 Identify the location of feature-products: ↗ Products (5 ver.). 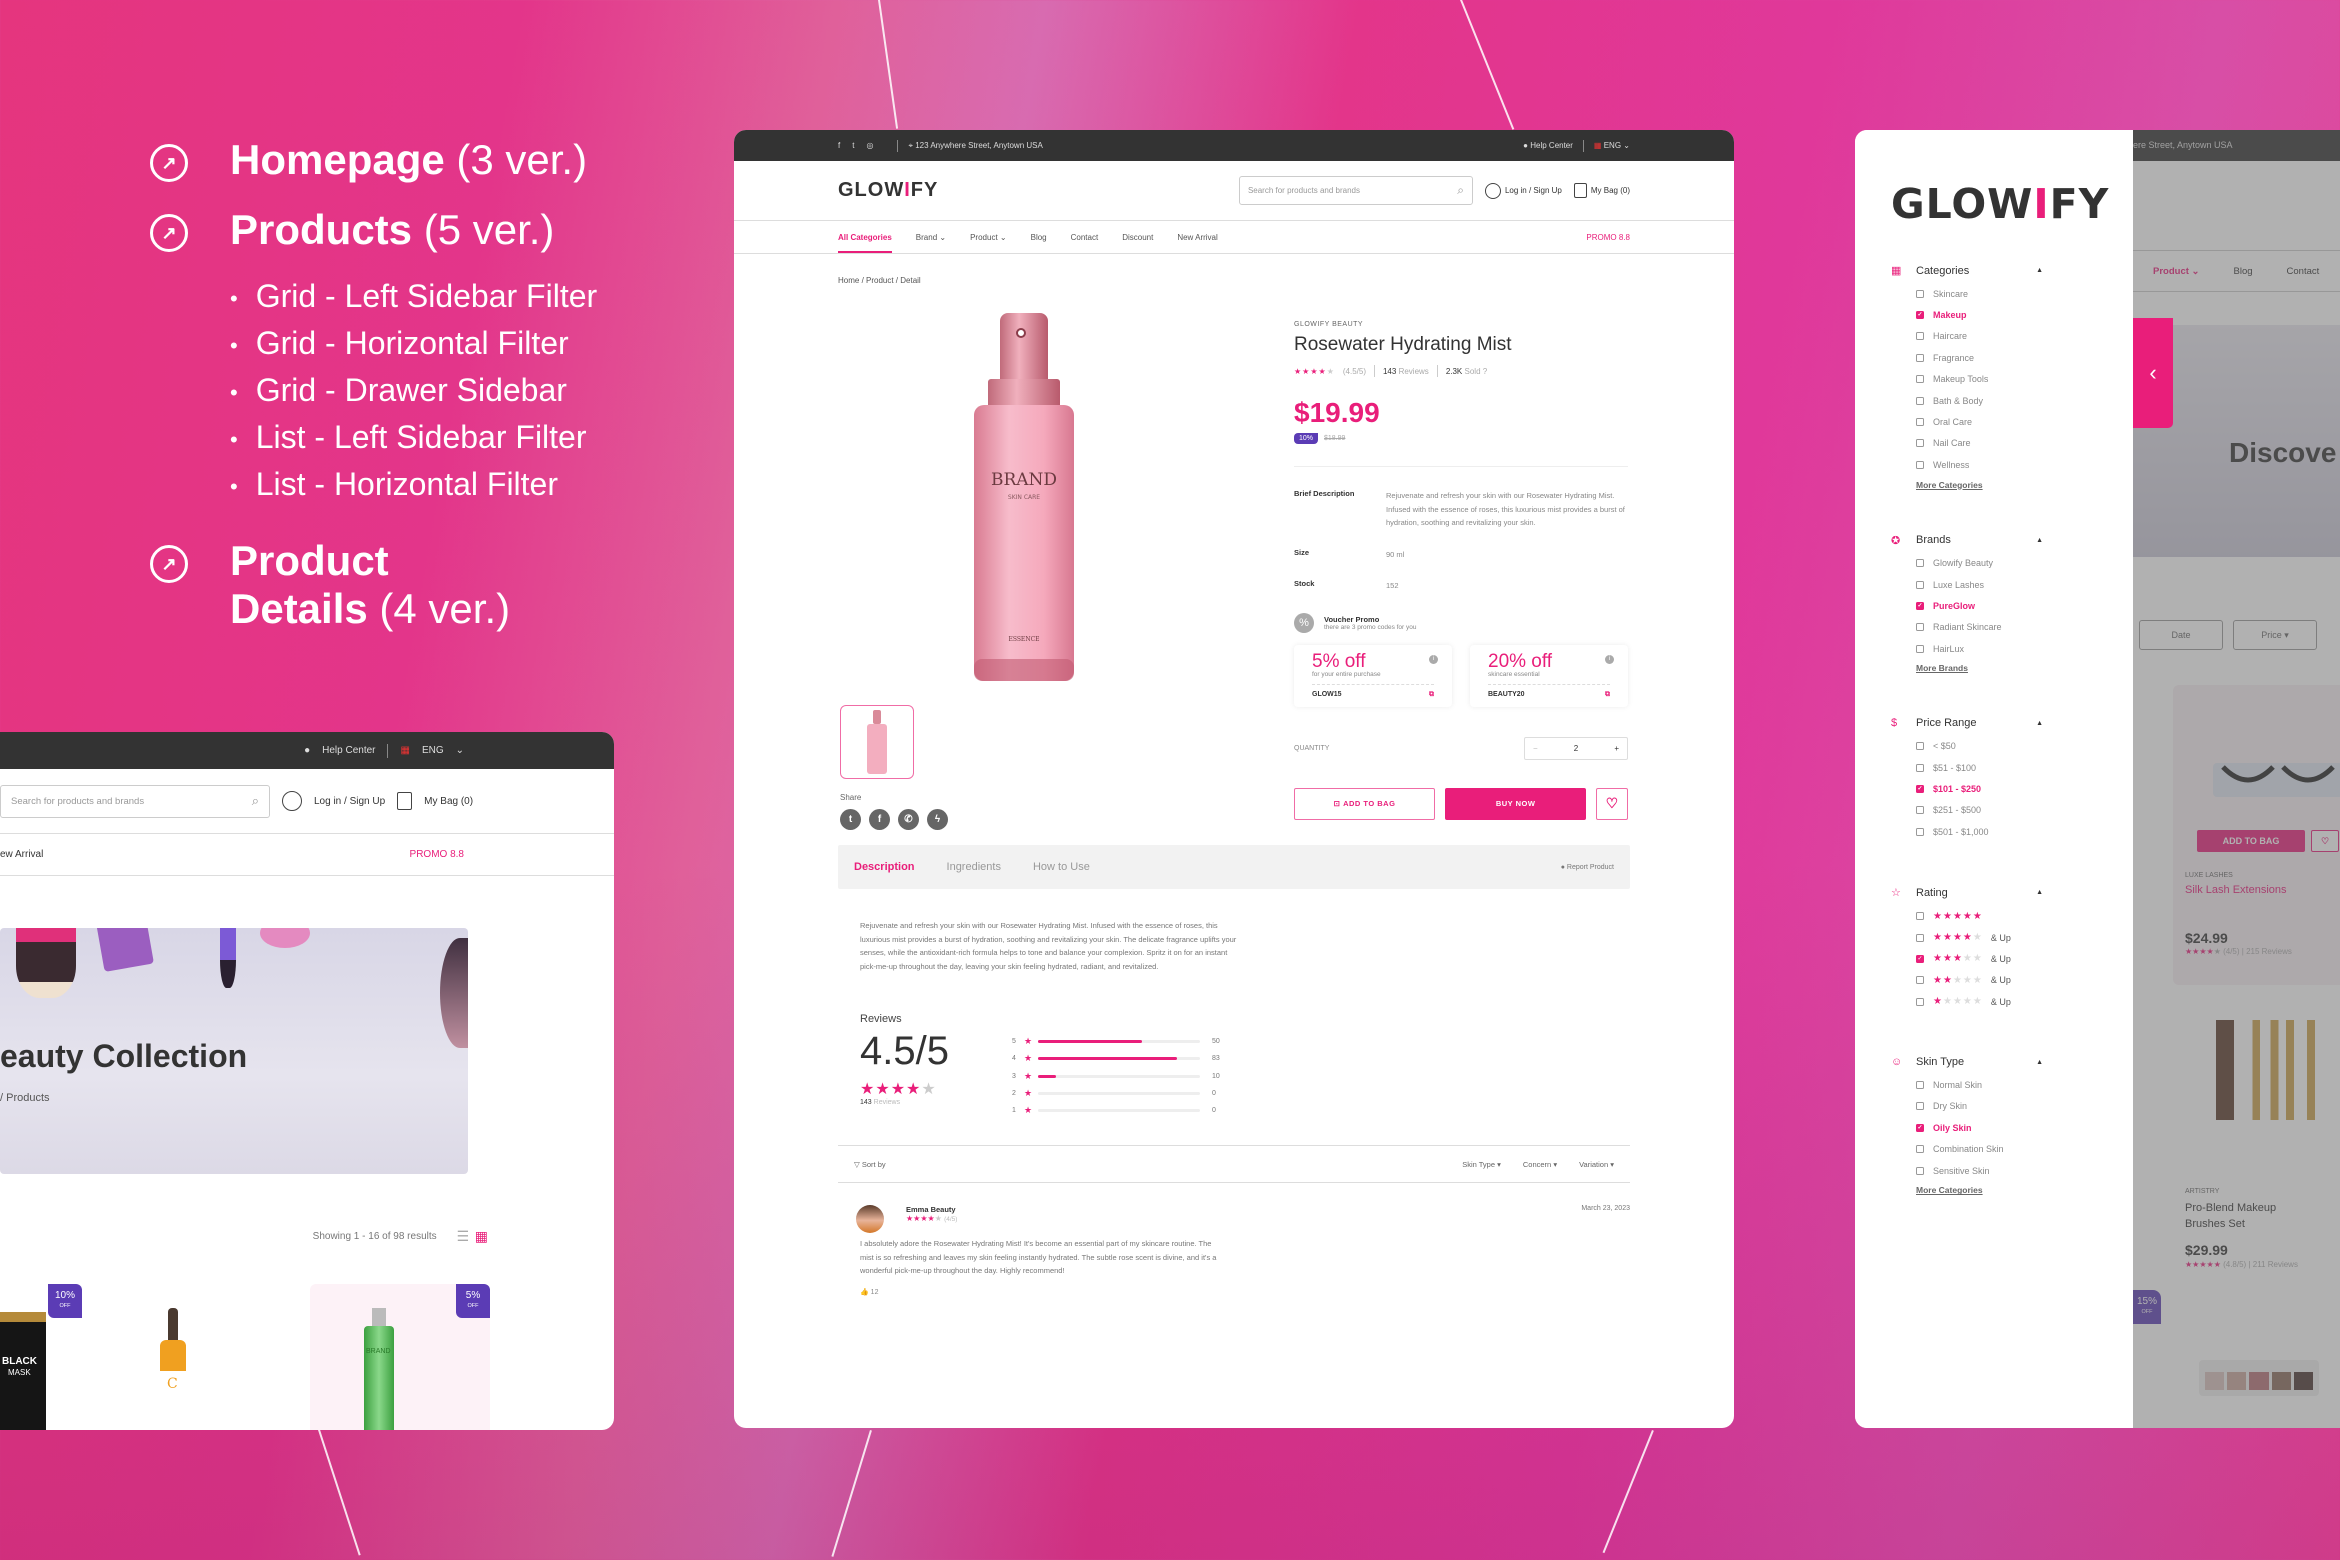
(373, 230).